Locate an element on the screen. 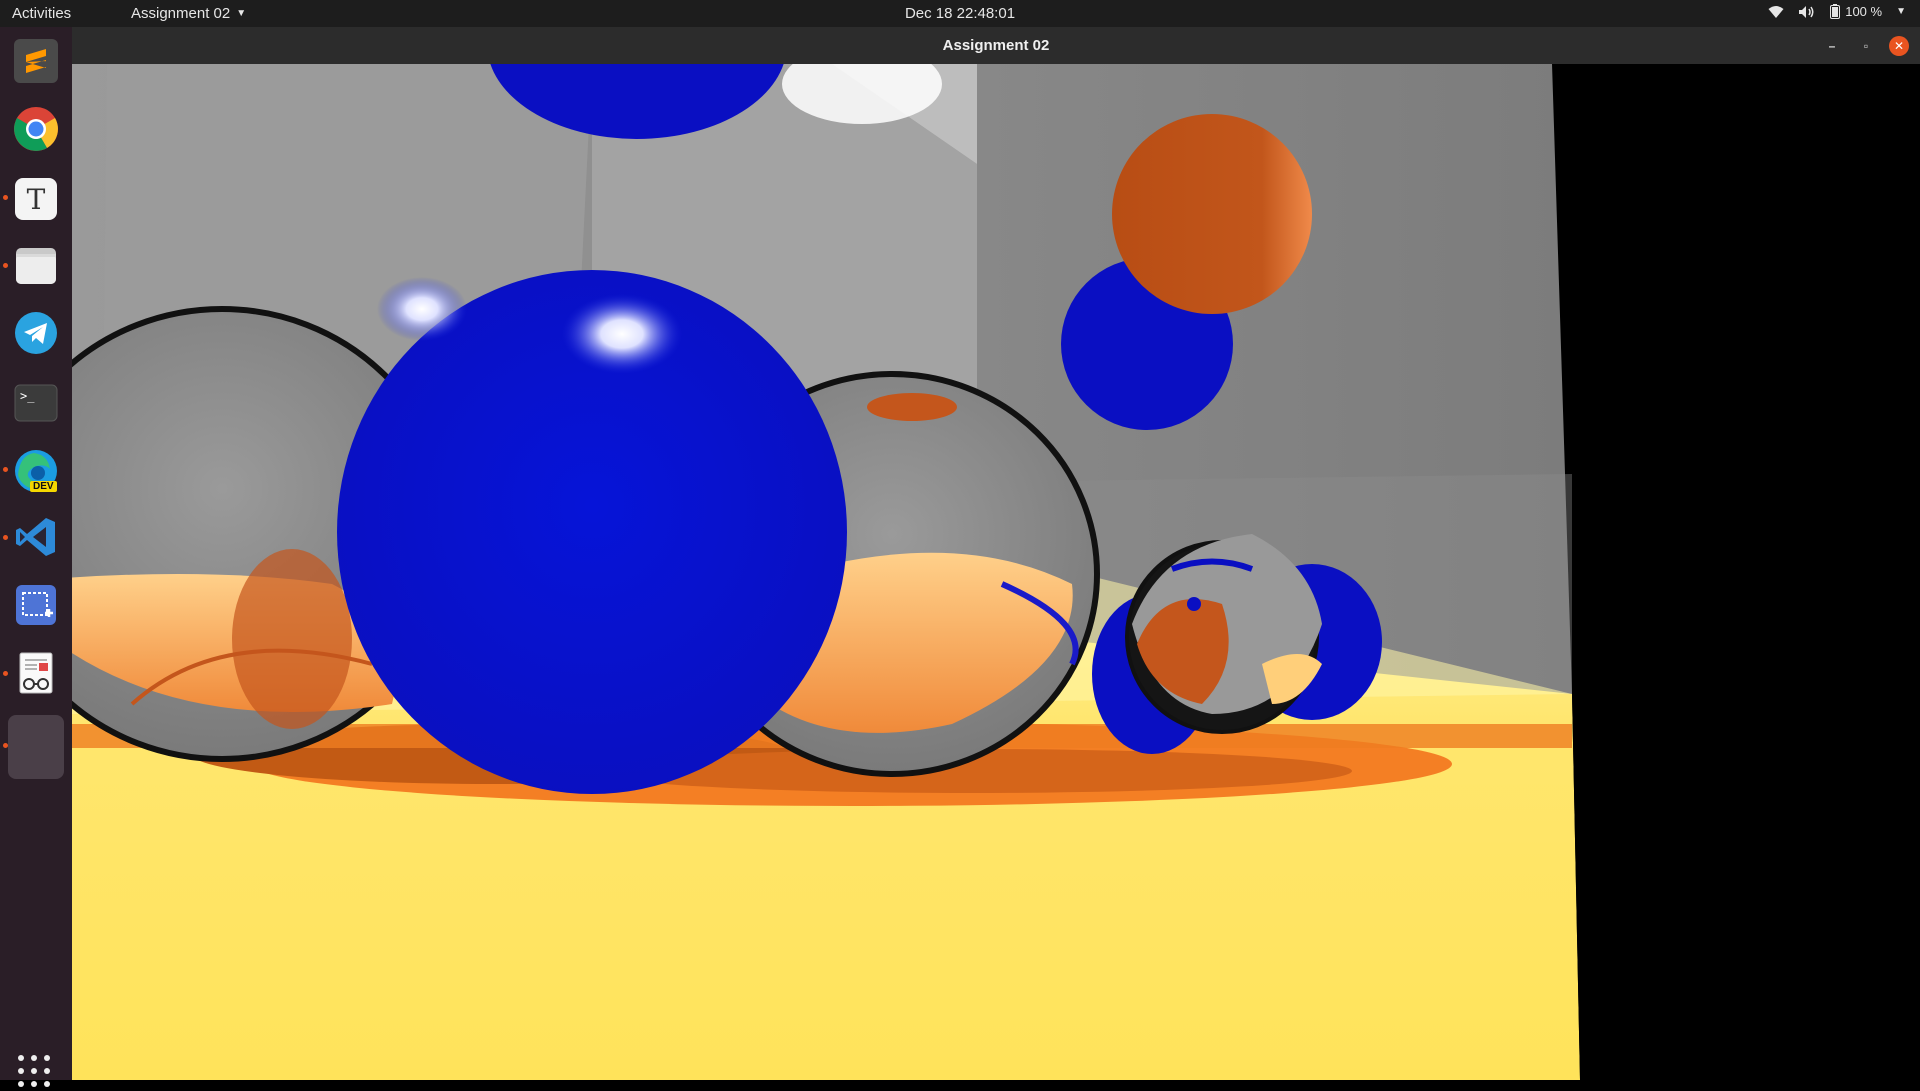 The width and height of the screenshot is (1920, 1091). system-tray: 100 % ▼ is located at coordinates (1837, 11).